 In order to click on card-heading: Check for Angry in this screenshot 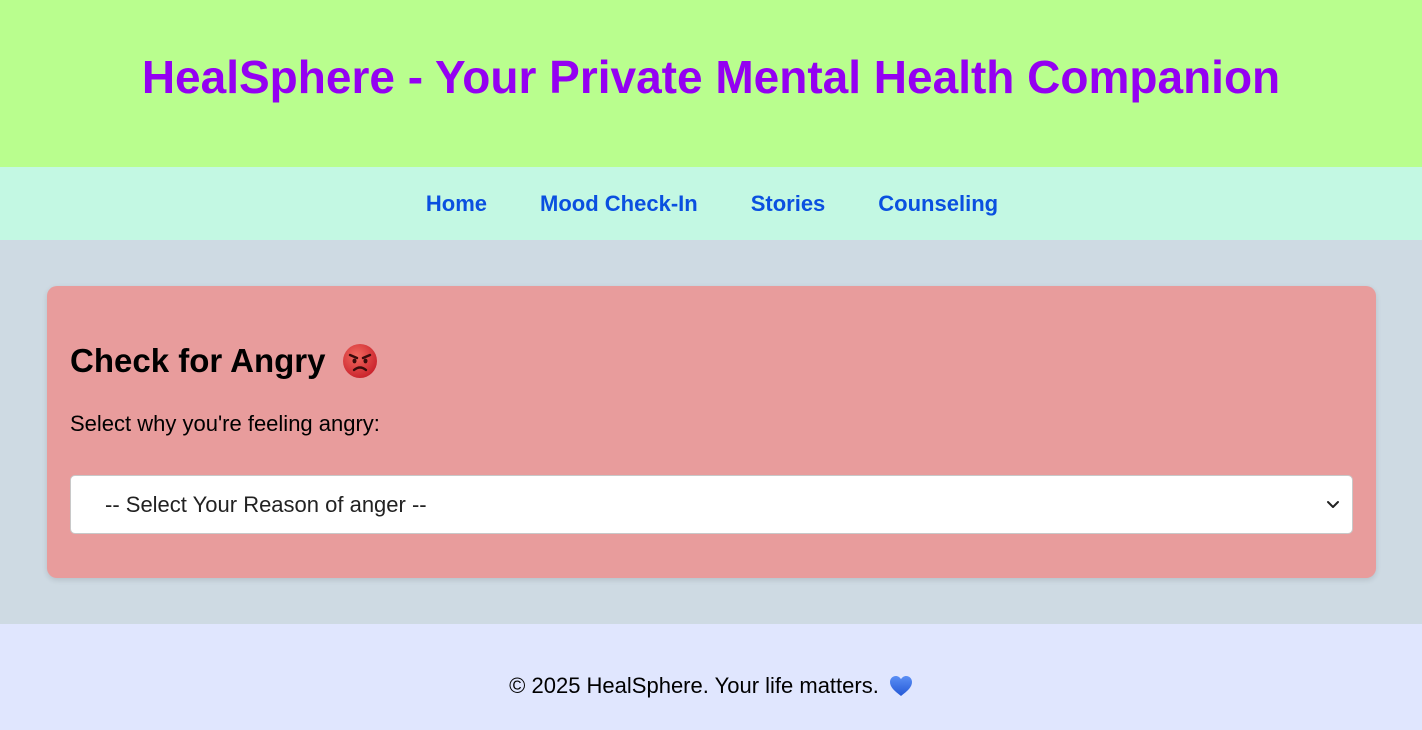, I will do `click(224, 361)`.